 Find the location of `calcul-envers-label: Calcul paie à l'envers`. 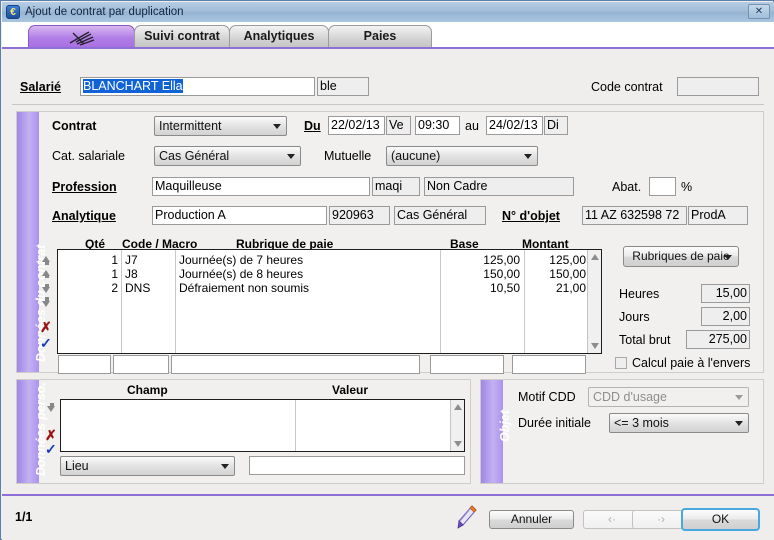

calcul-envers-label: Calcul paie à l'envers is located at coordinates (691, 363).